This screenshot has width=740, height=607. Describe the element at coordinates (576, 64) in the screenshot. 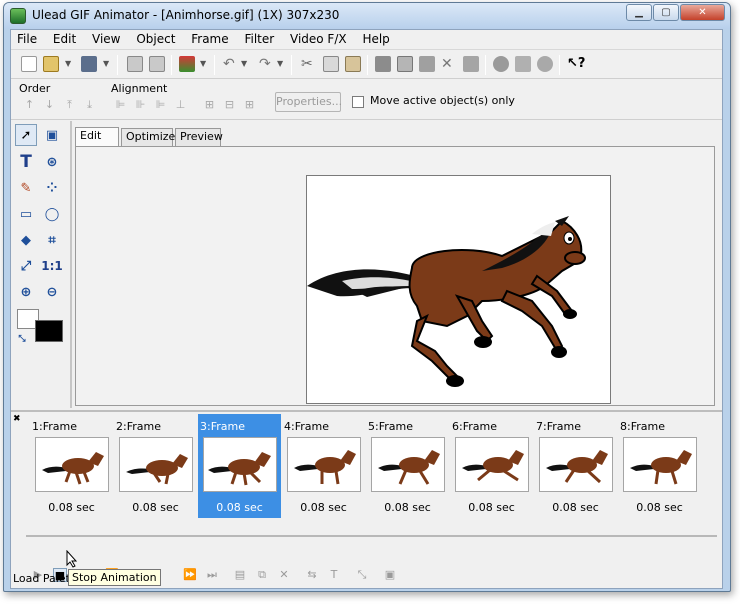

I see `context-help-icon: ↖?` at that location.